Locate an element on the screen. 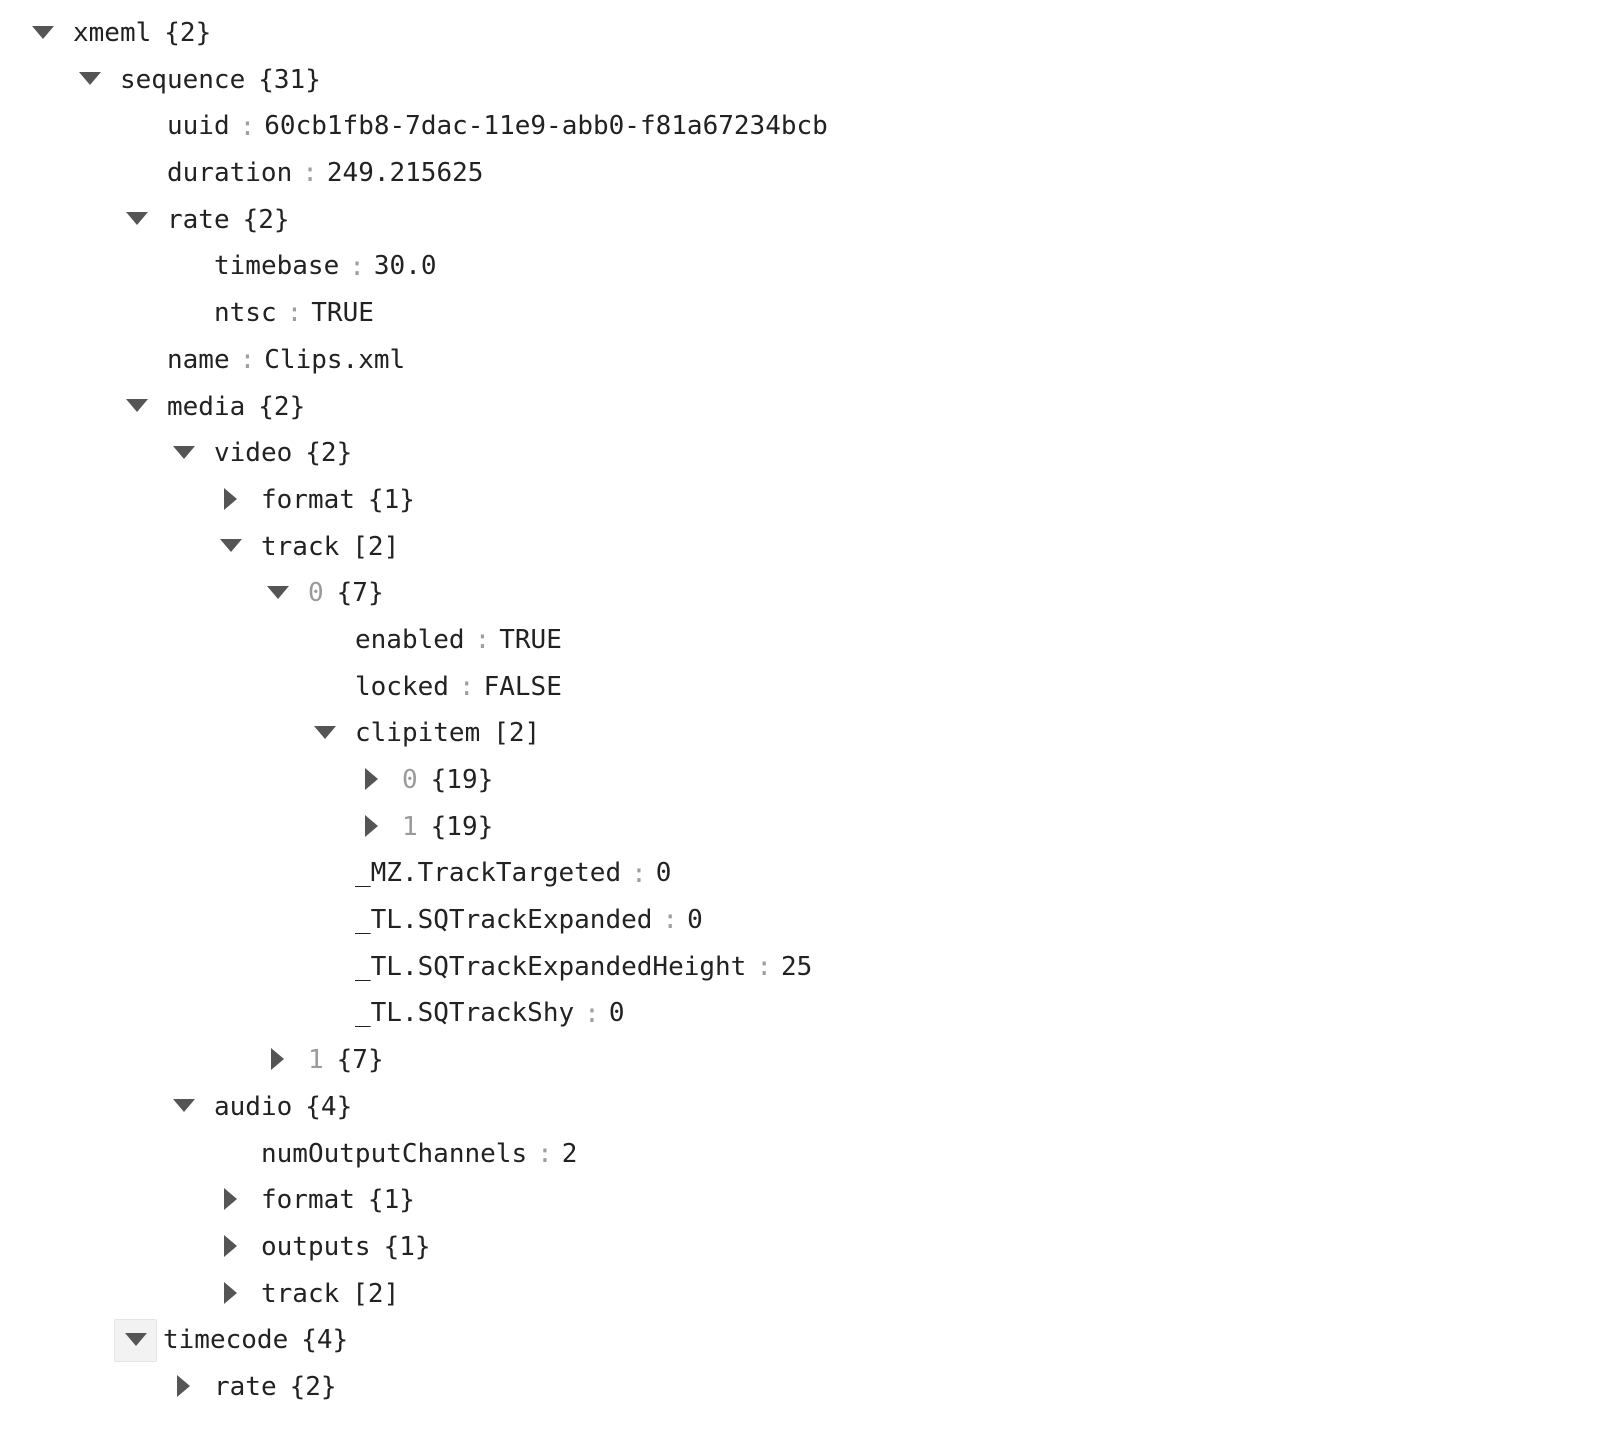 The width and height of the screenshot is (1612, 1450). node-key-label: _TL.SQTrackShy is located at coordinates (465, 1013).